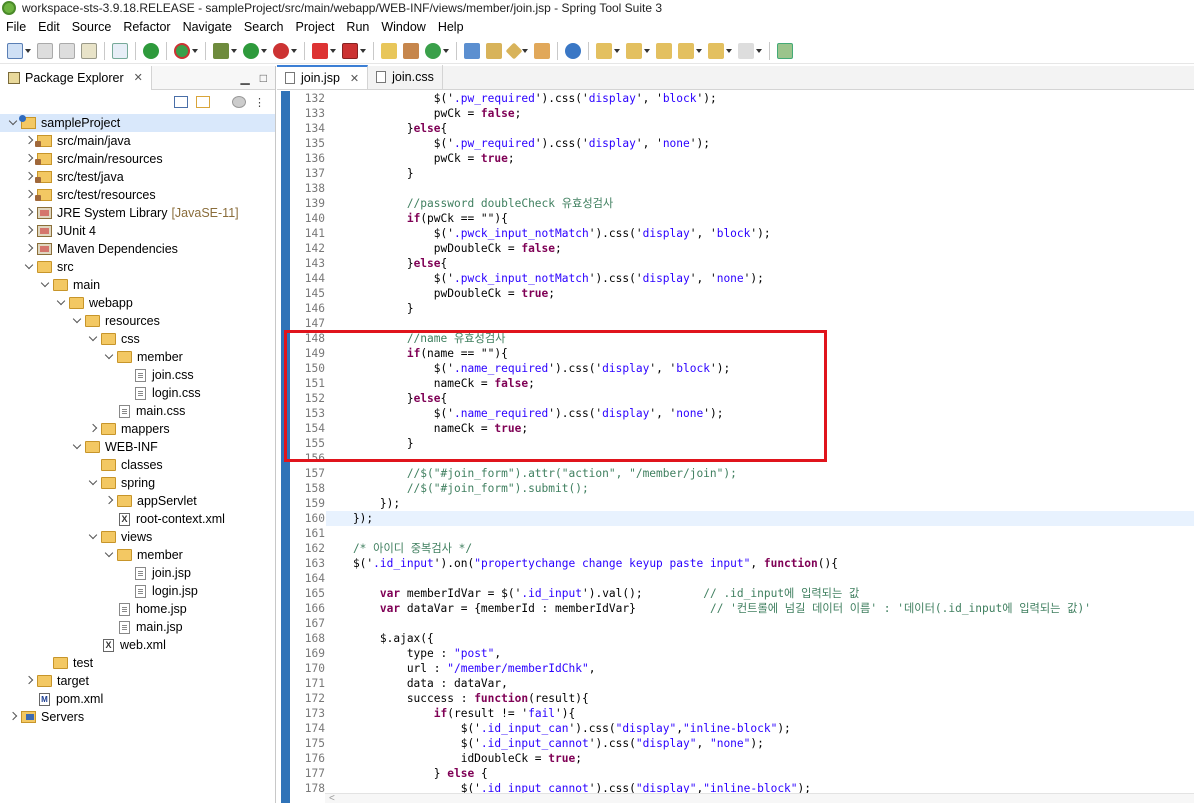  What do you see at coordinates (760, 248) in the screenshot?
I see `code-line: pwDoubleCk = false;` at bounding box center [760, 248].